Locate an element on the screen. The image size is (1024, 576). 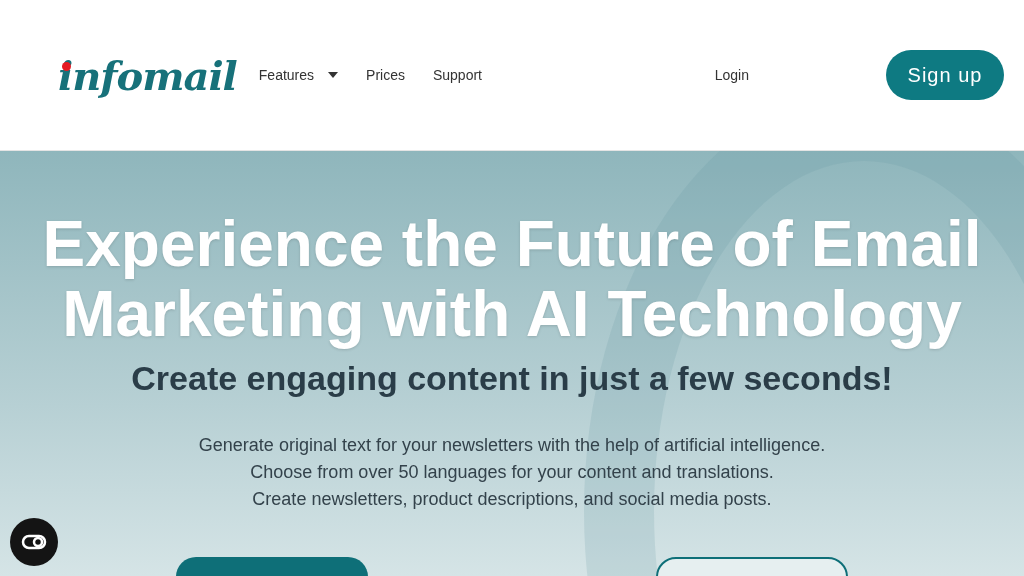
hero-text: Create newsletters, product descriptions, and social media posts. is located at coordinates (512, 499).